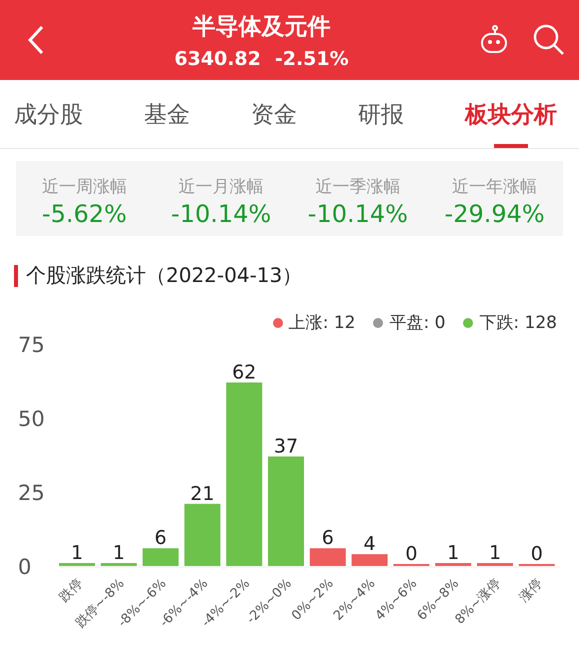  I want to click on legend-label: 上涨: 12, so click(322, 323).